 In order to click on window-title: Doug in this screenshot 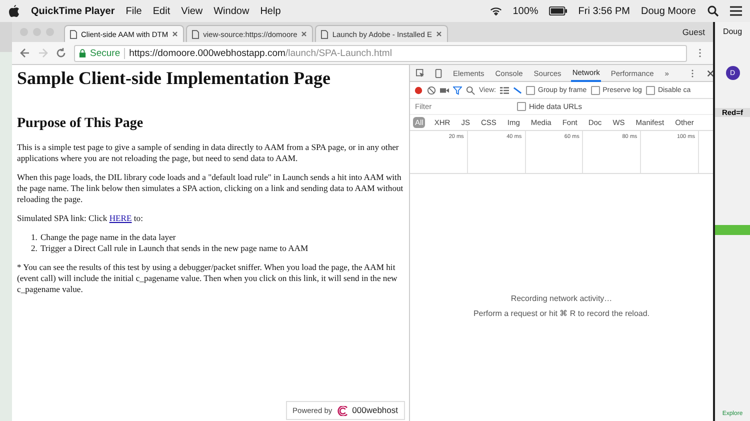, I will do `click(732, 31)`.